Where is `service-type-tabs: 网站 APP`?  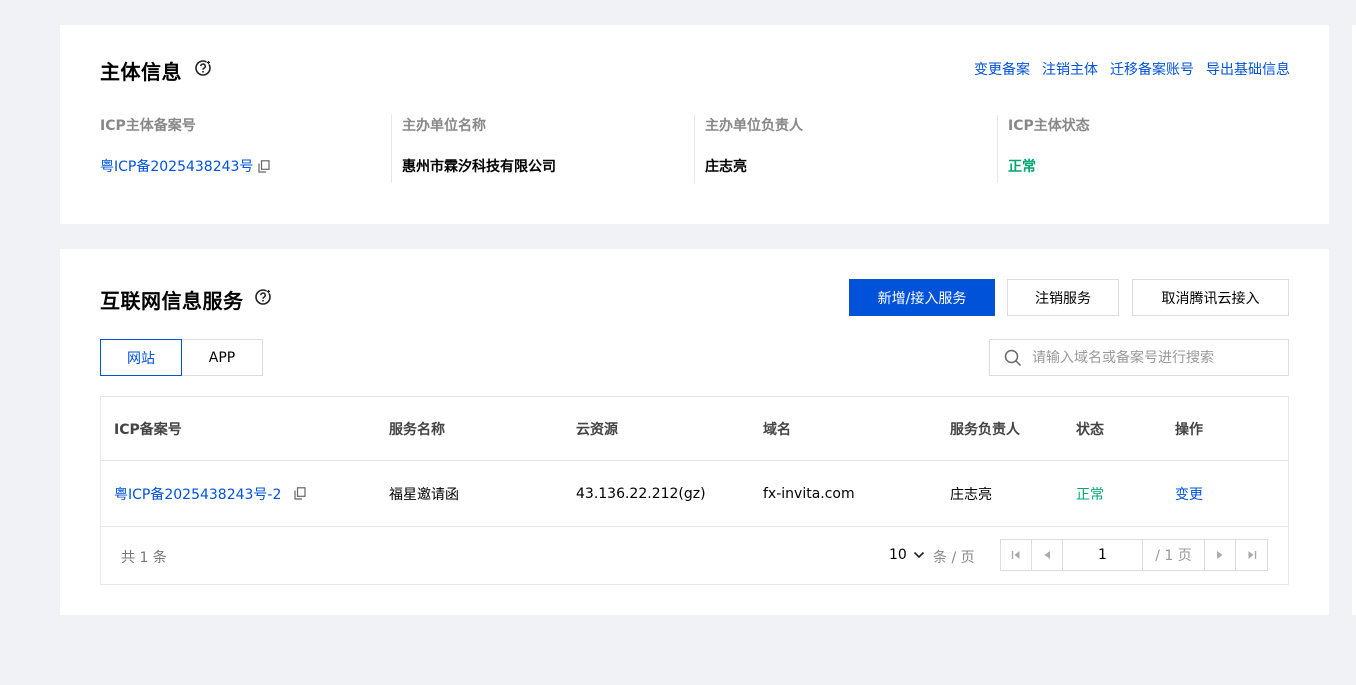 service-type-tabs: 网站 APP is located at coordinates (181, 357).